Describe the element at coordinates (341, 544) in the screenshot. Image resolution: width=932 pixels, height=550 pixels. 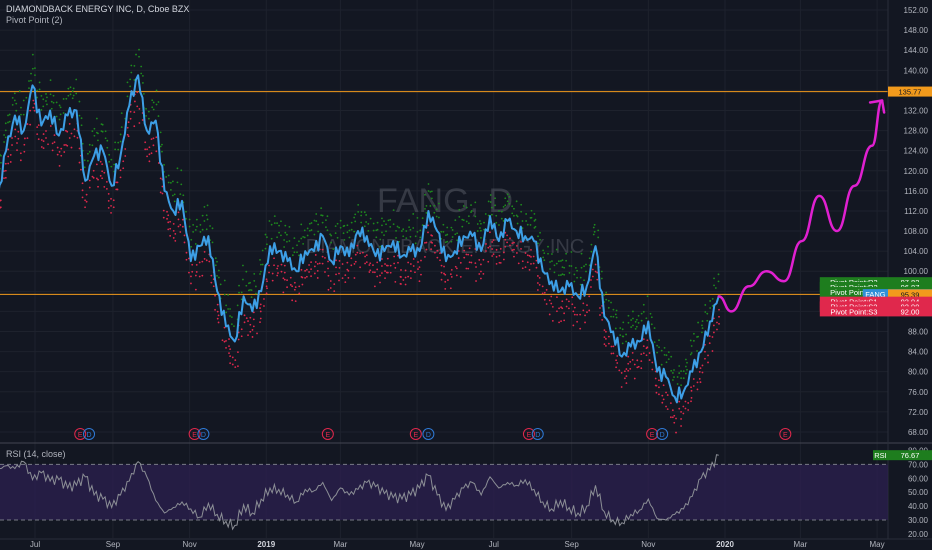
I see `time-tick-label: Mar` at that location.